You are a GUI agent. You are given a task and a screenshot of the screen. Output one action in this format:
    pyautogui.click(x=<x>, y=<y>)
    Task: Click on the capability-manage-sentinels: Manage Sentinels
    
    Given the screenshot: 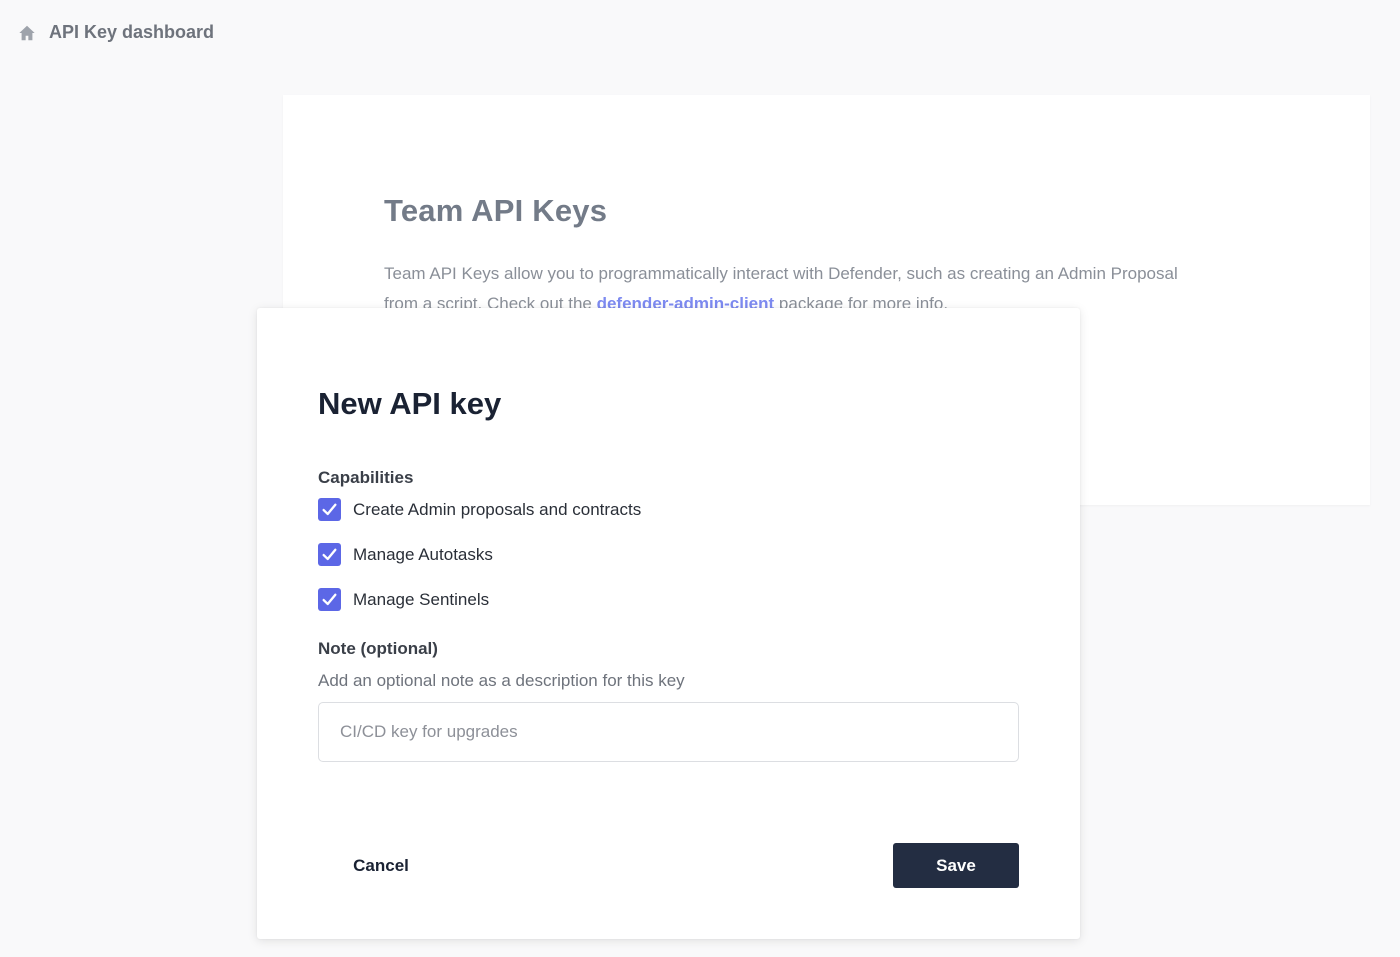 What is the action you would take?
    pyautogui.click(x=403, y=599)
    